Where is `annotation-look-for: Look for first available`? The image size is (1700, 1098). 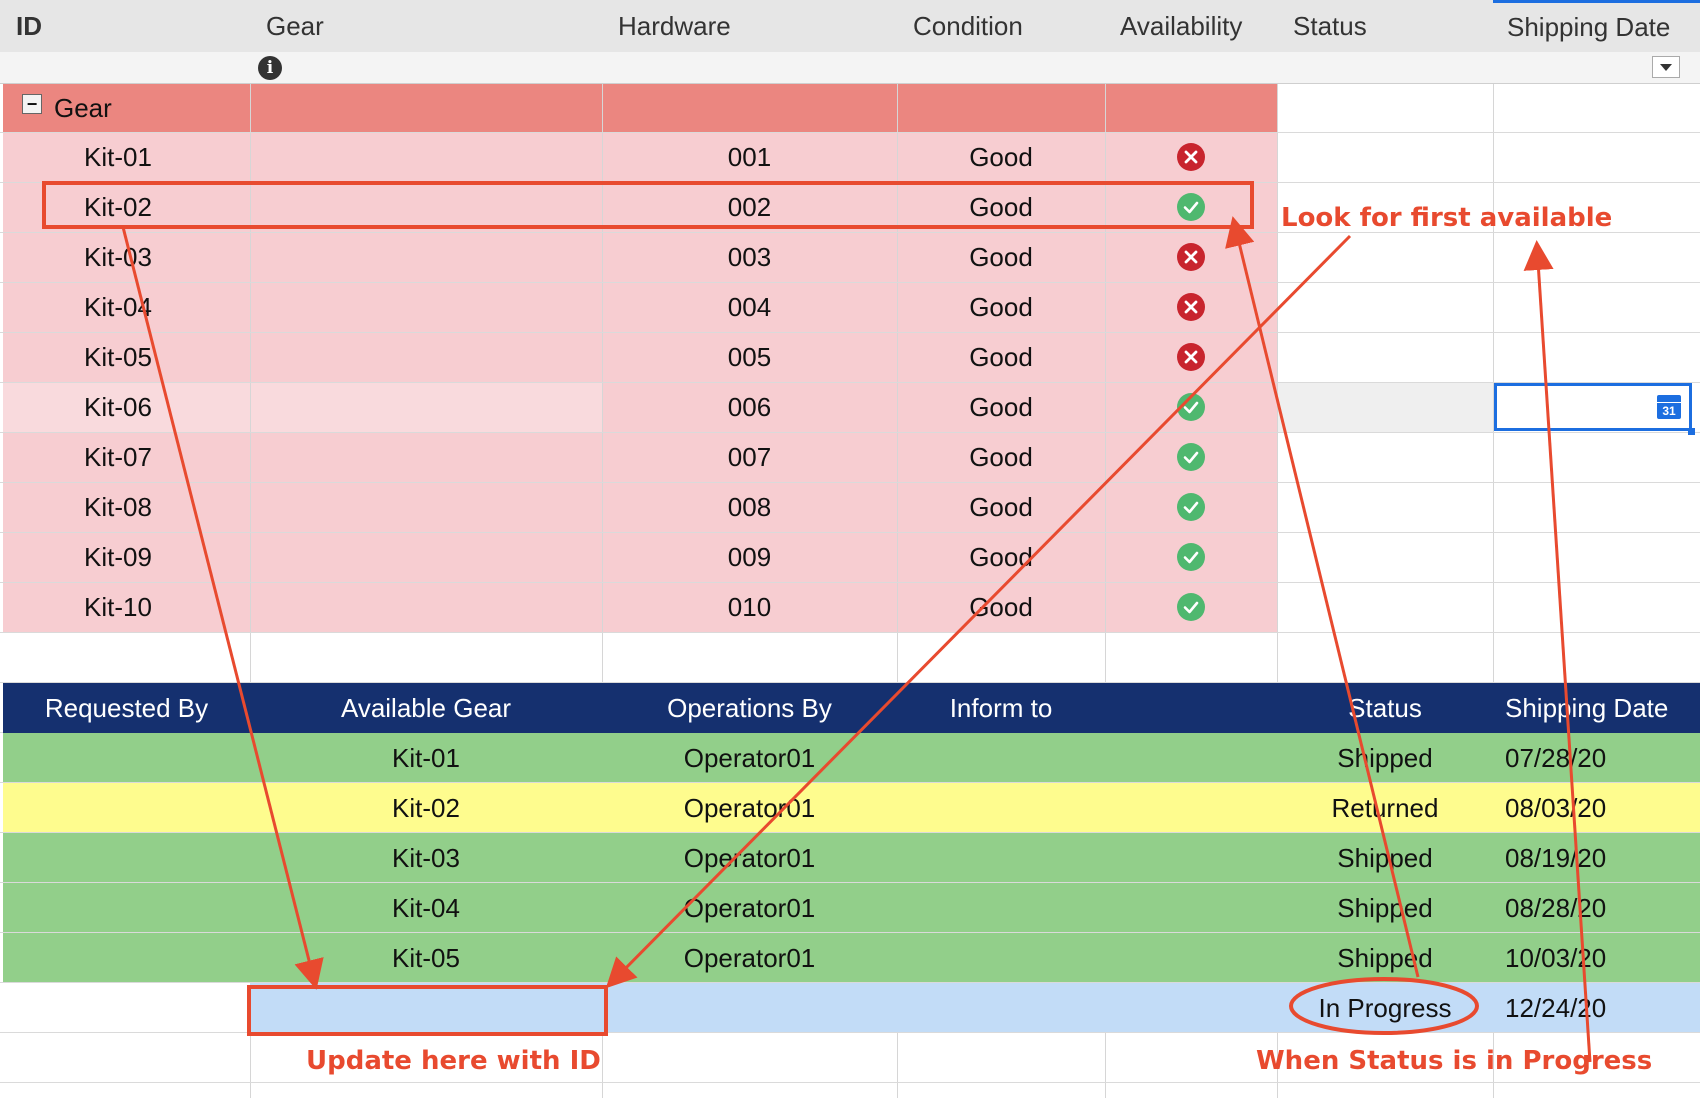
annotation-look-for: Look for first available is located at coordinates (1446, 218).